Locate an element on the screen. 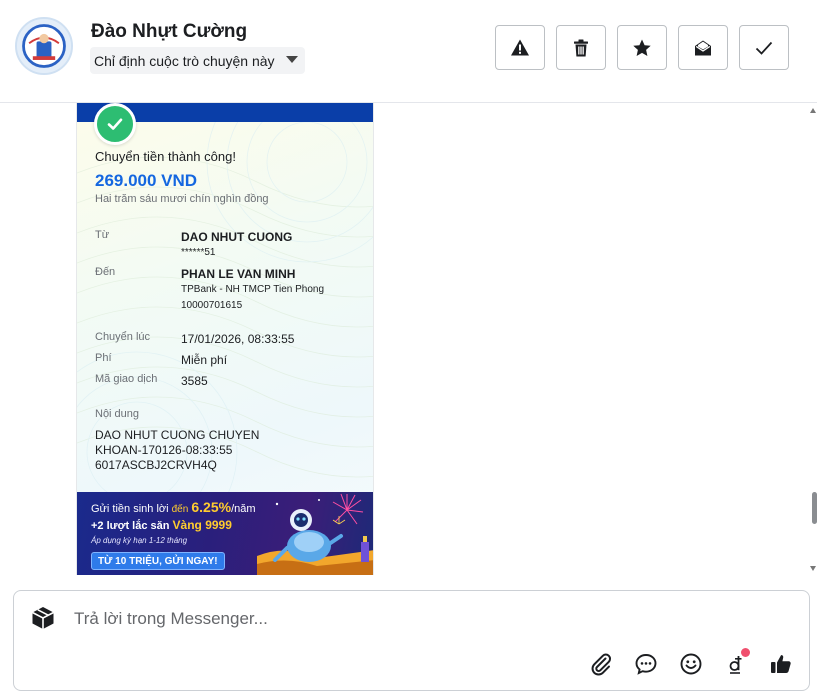  banner-mascot-illustration is located at coordinates (315, 534).